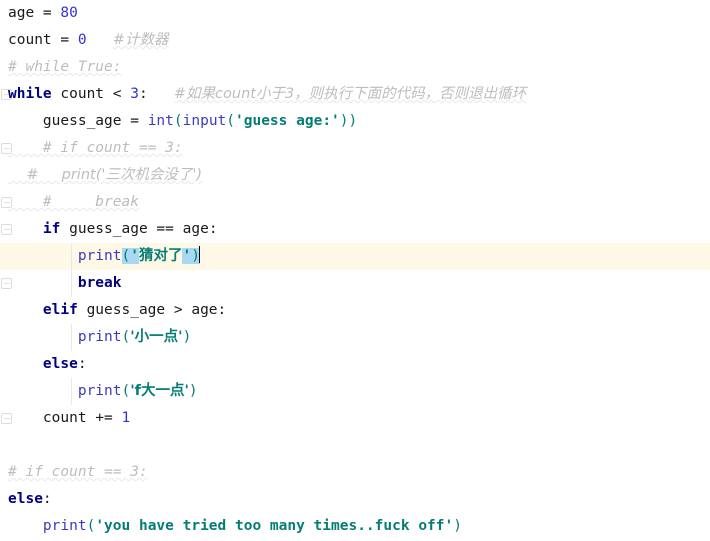 The height and width of the screenshot is (541, 710). I want to click on text-caret, so click(199, 254).